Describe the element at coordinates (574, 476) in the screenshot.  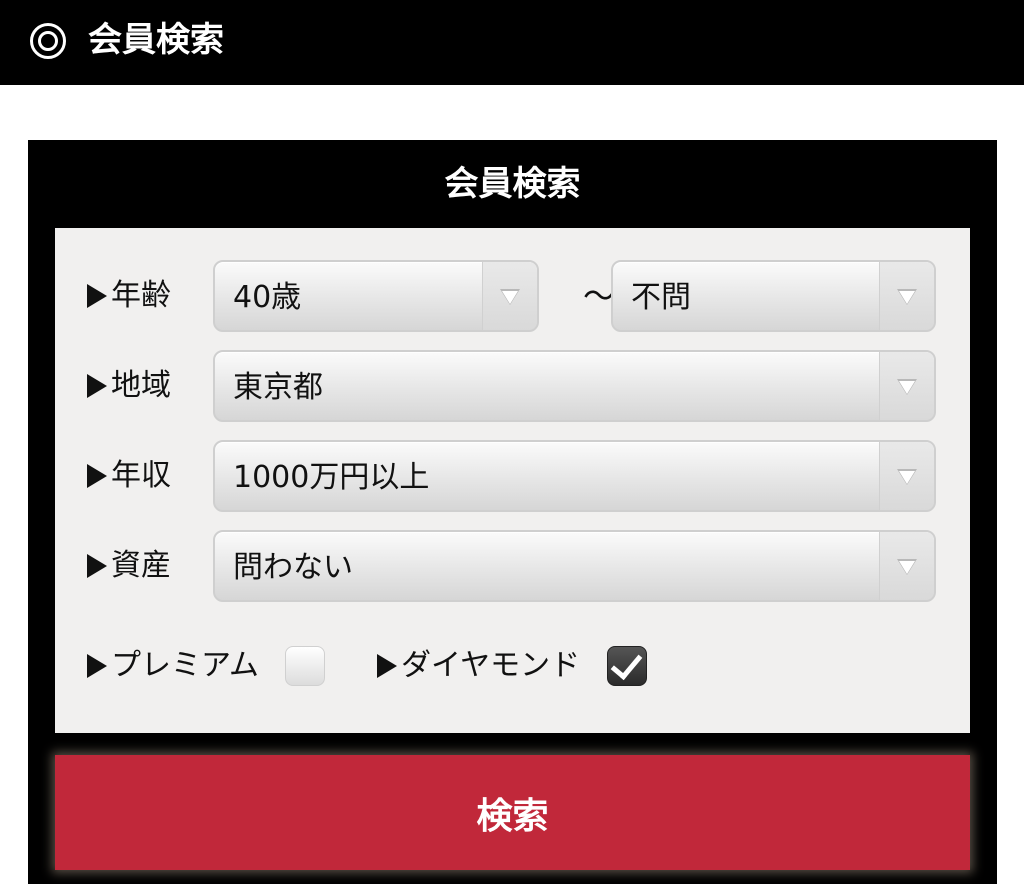
I see `income-select: 1000万円以上` at that location.